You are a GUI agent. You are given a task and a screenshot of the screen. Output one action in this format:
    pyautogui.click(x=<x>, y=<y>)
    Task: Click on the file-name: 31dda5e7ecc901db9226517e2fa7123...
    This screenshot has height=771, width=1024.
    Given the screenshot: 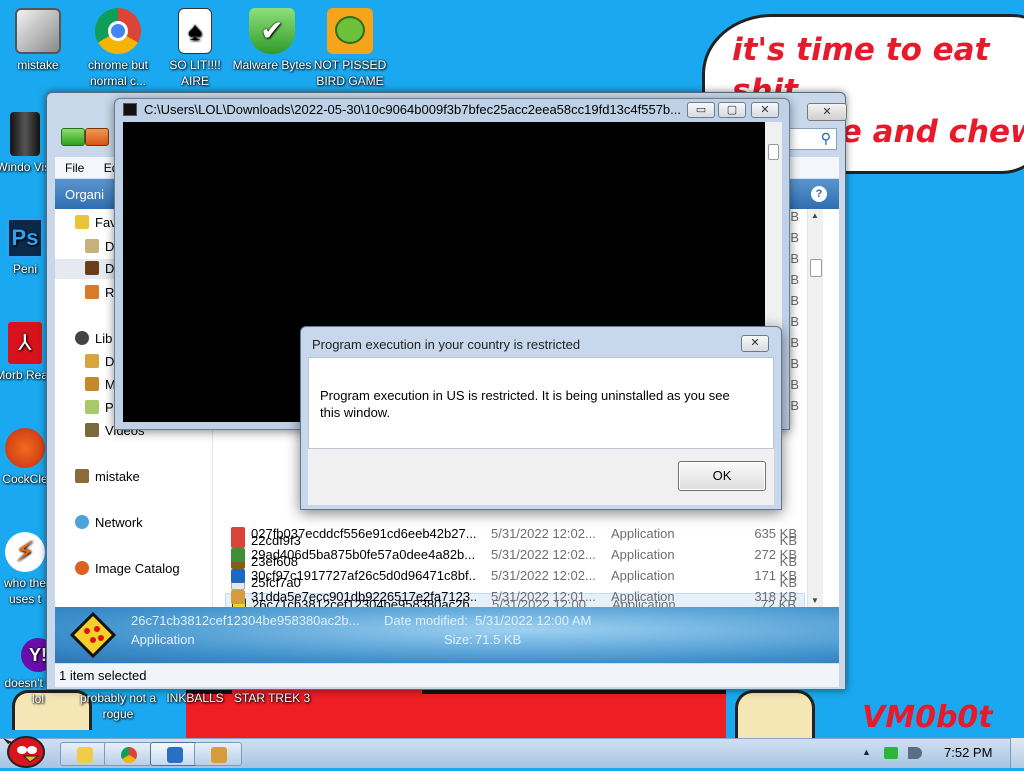 What is the action you would take?
    pyautogui.click(x=364, y=596)
    